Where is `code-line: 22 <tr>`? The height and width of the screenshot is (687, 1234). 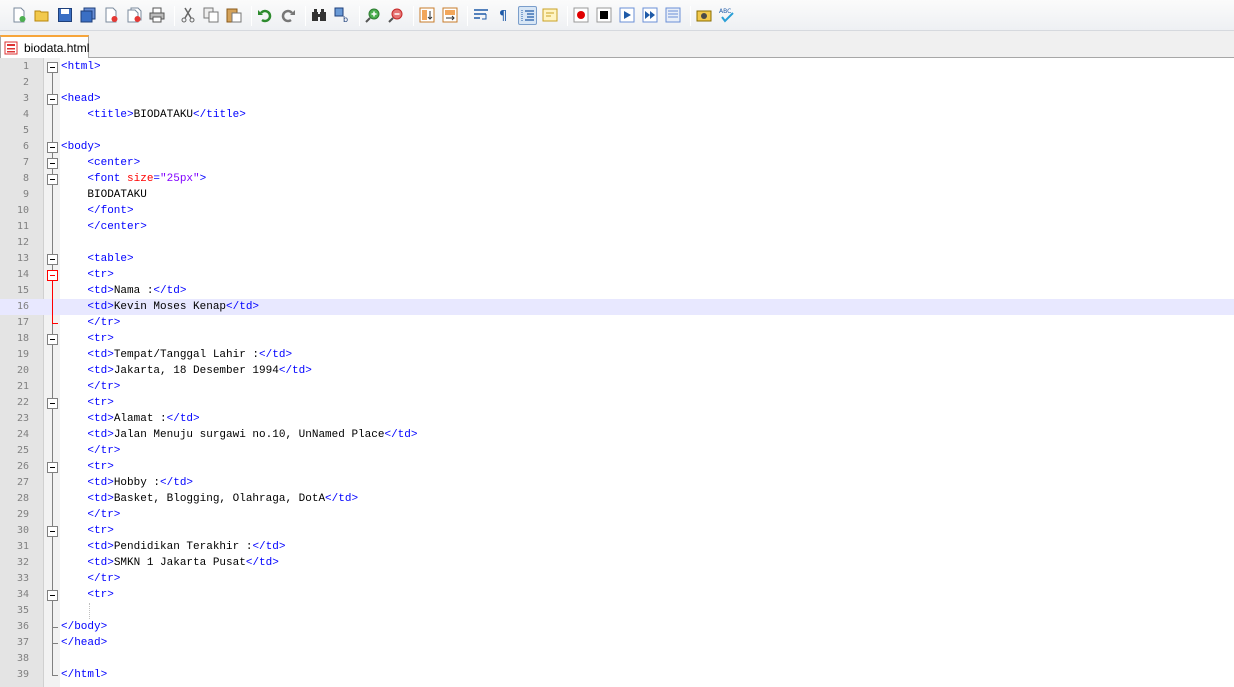
code-line: 22 <tr> is located at coordinates (617, 403).